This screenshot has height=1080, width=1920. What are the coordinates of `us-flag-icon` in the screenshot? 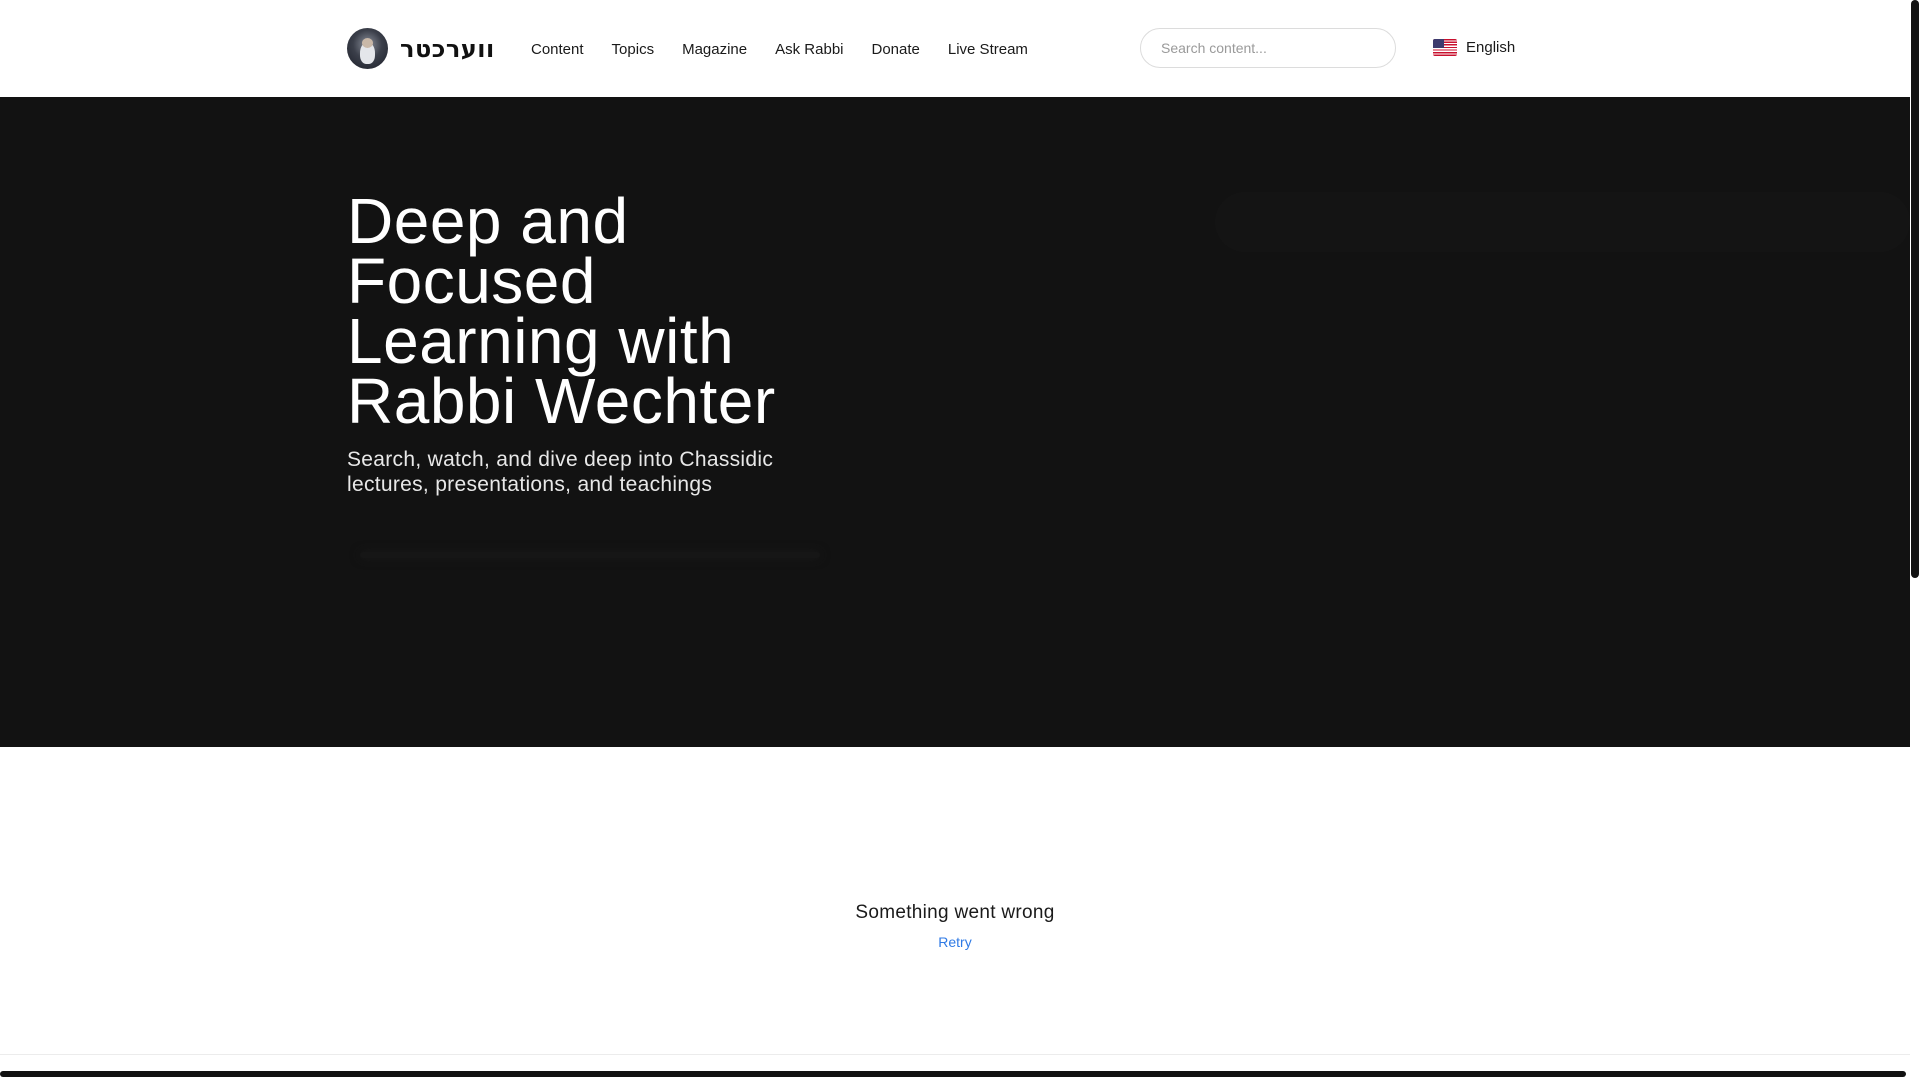 It's located at (1445, 47).